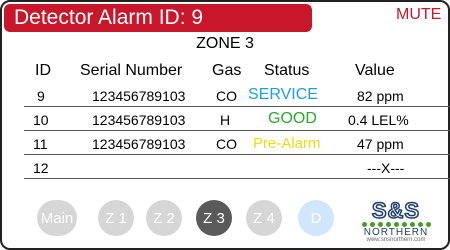  I want to click on nav-zone2-button: Z 2, so click(164, 218).